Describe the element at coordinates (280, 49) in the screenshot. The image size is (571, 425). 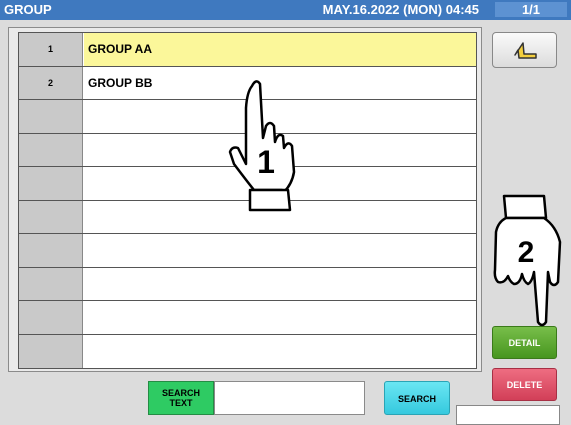
I see `item-name: GROUP AA` at that location.